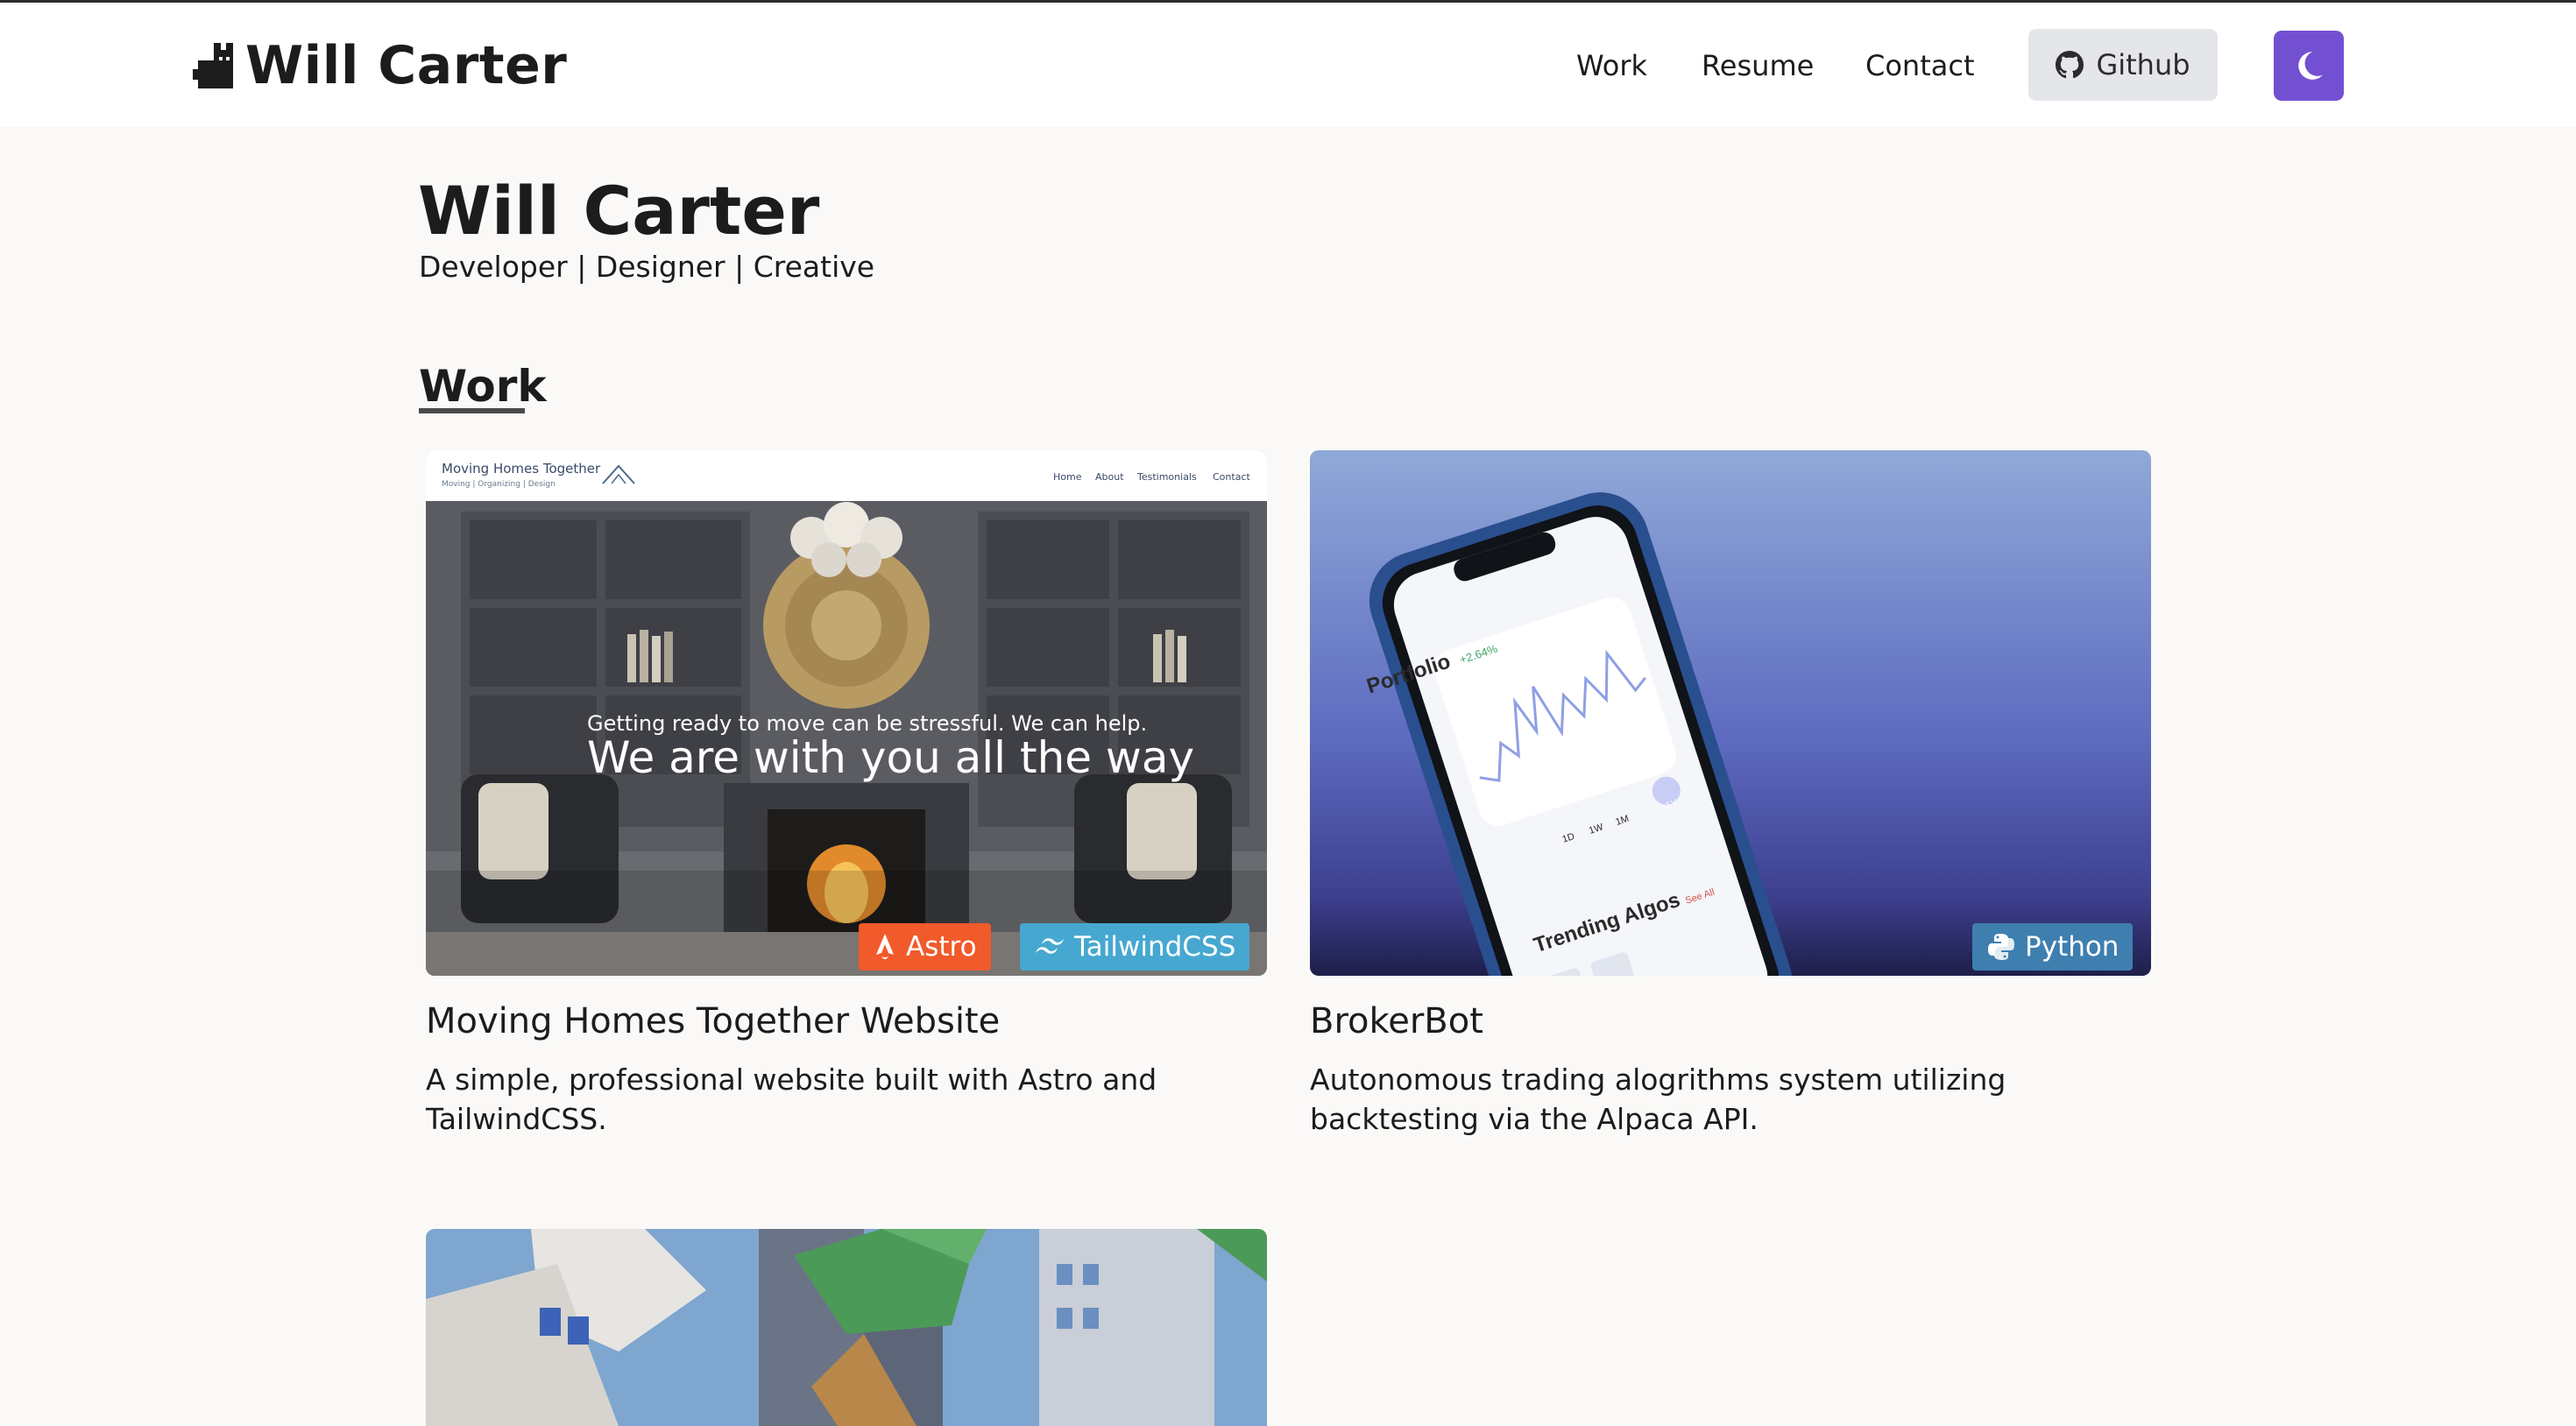  What do you see at coordinates (891, 757) in the screenshot?
I see `preview-headline: We are with you all the way` at bounding box center [891, 757].